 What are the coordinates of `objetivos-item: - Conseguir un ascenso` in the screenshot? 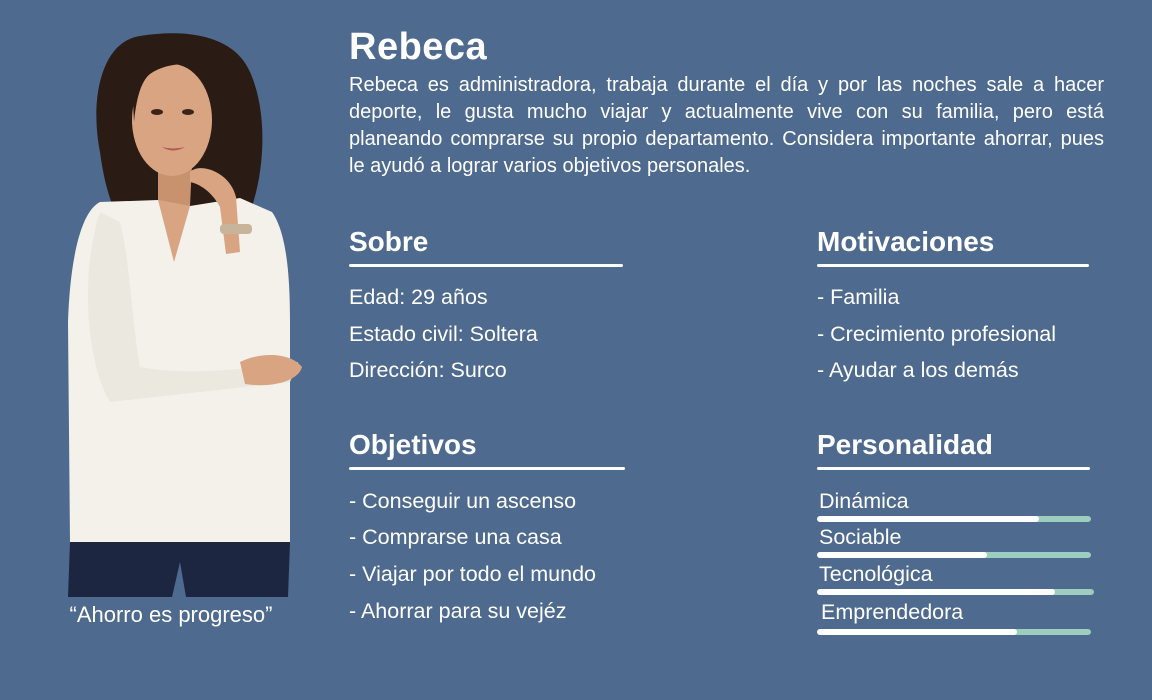 It's located at (463, 501).